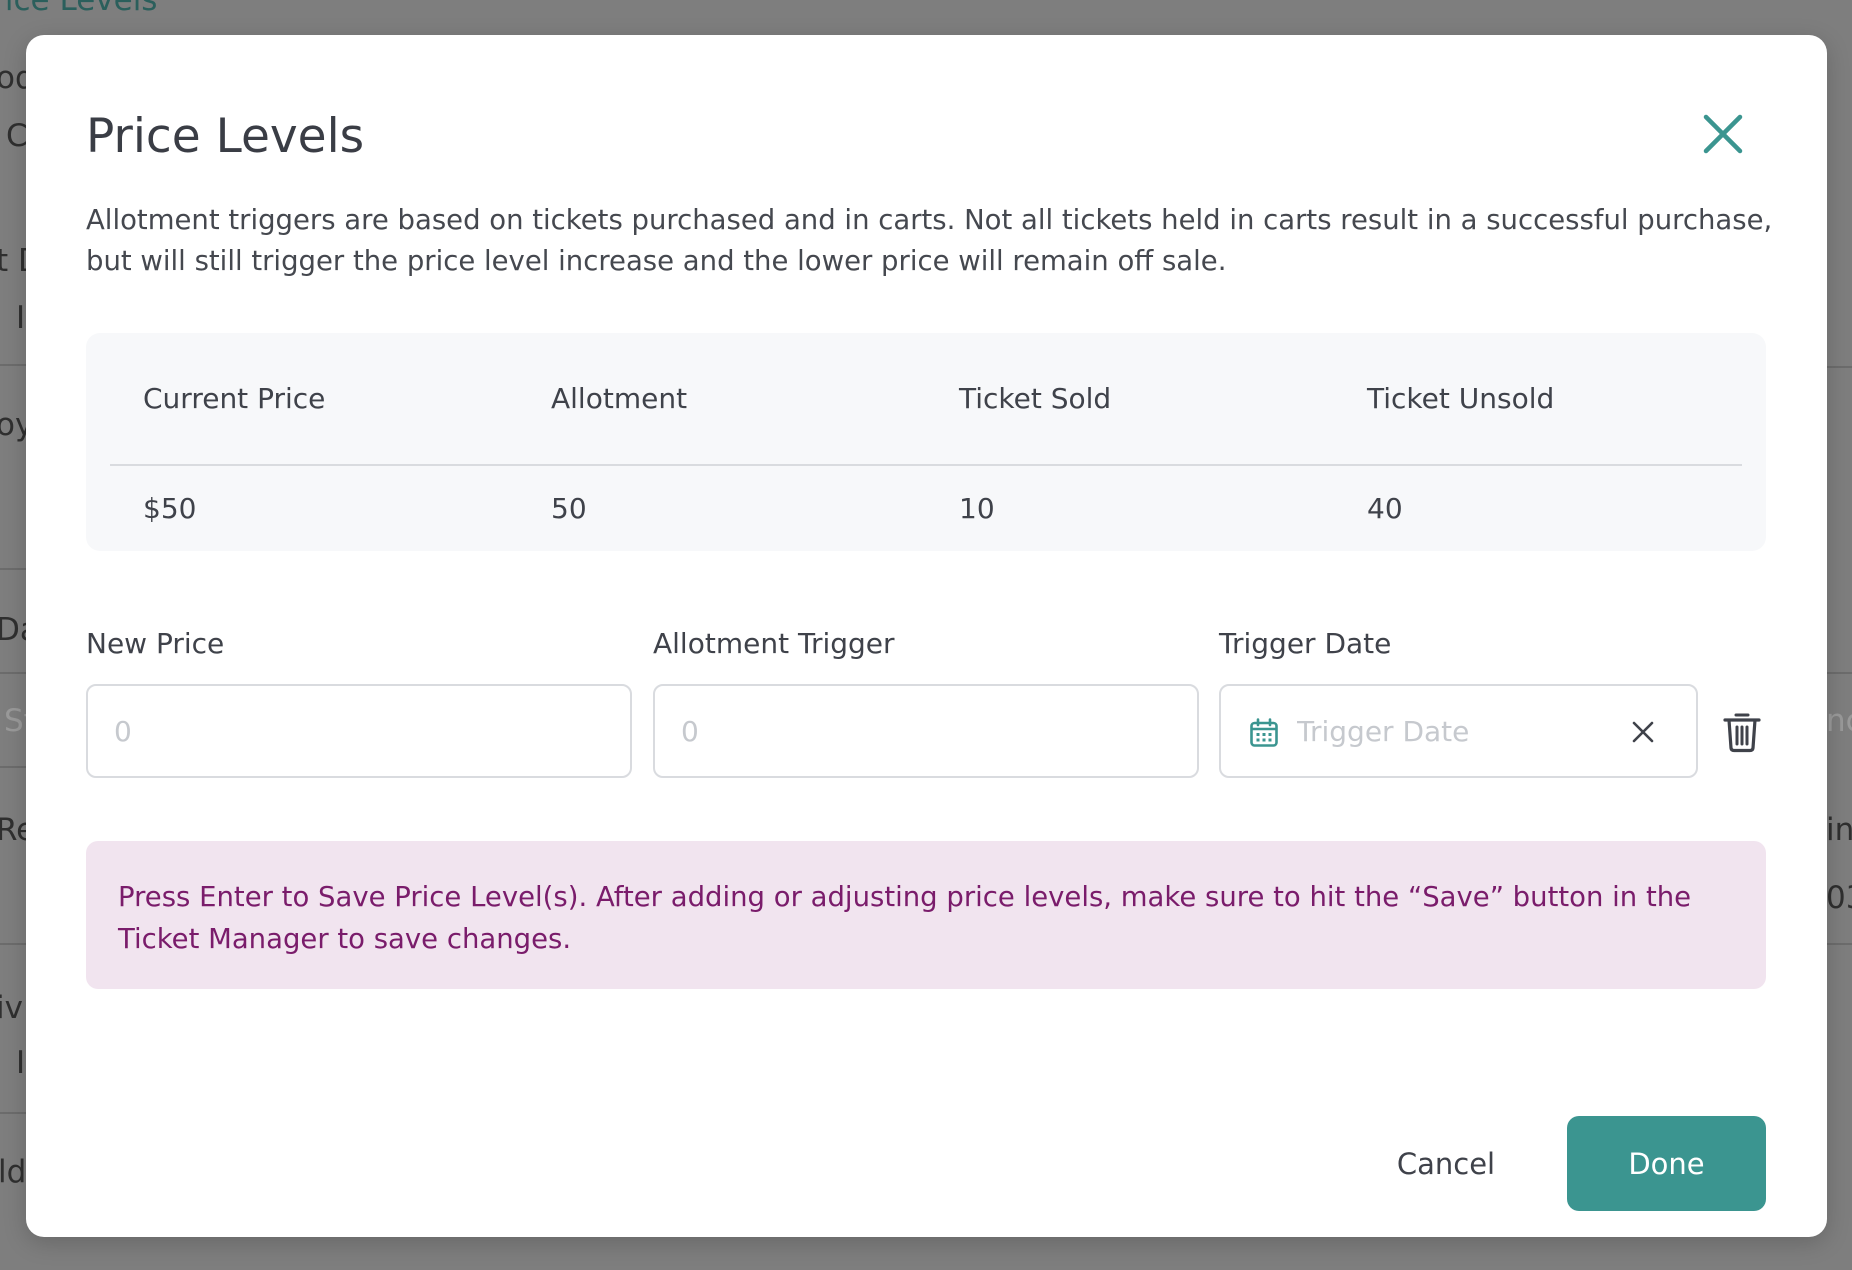 The image size is (1852, 1270). Describe the element at coordinates (170, 508) in the screenshot. I see `value-current-price: $50` at that location.